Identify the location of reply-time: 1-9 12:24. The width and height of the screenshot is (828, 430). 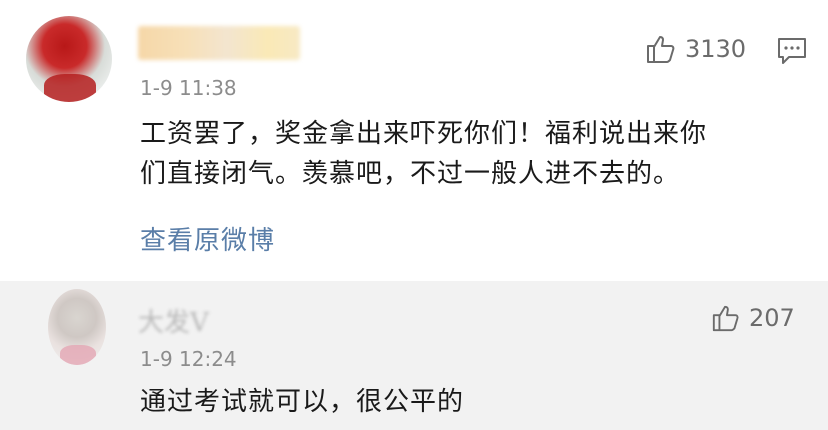
(188, 359).